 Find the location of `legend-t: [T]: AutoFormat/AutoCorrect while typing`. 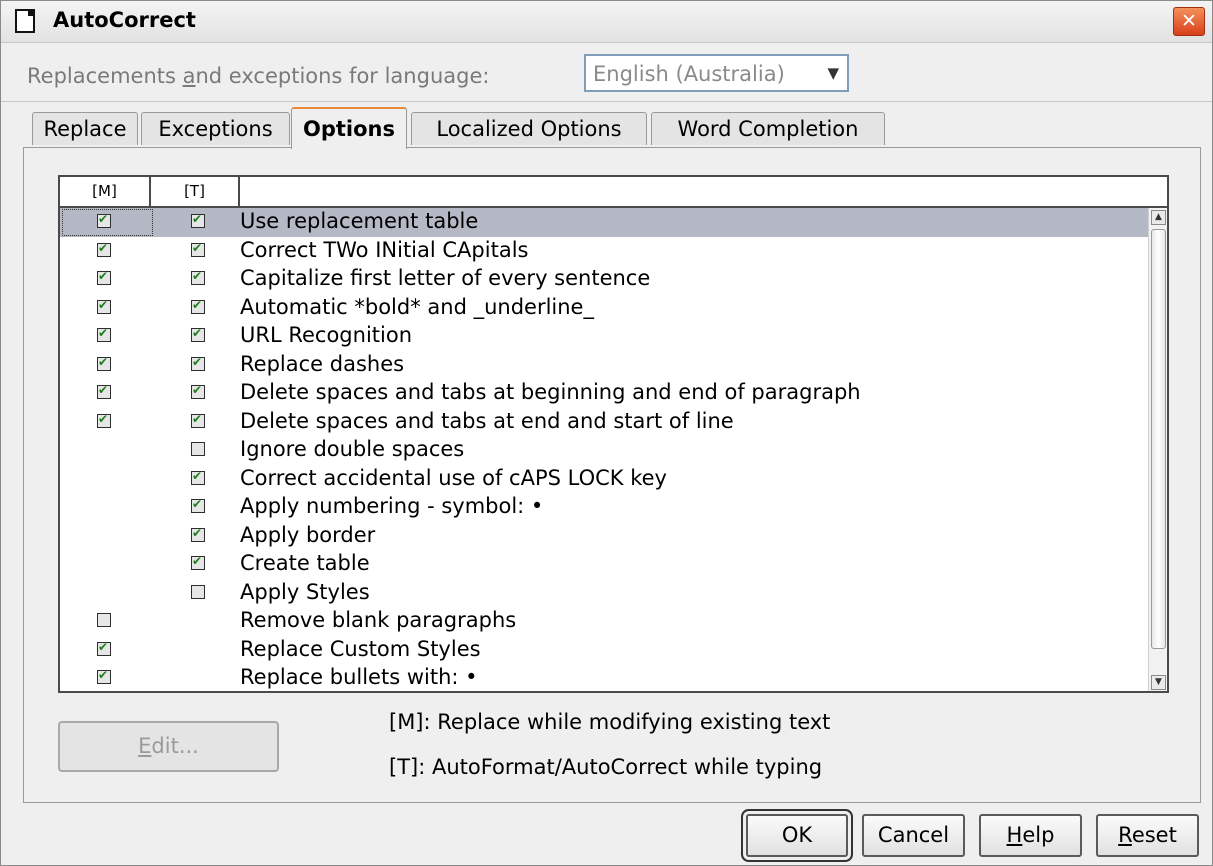

legend-t: [T]: AutoFormat/AutoCorrect while typing is located at coordinates (606, 767).